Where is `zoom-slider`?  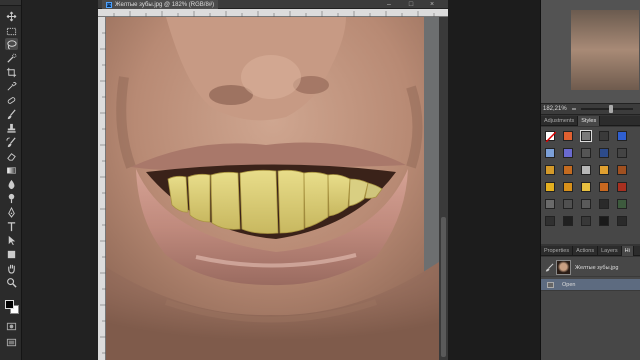
zoom-slider is located at coordinates (606, 109).